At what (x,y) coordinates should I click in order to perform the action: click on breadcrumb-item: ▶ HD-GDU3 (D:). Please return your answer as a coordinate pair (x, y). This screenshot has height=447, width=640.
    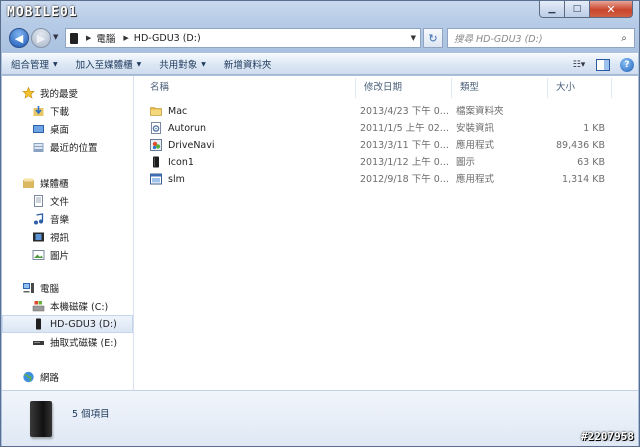
    Looking at the image, I should click on (160, 38).